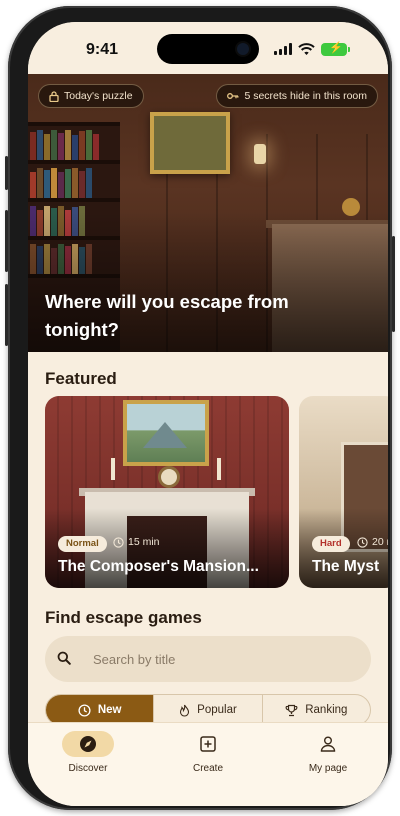 The height and width of the screenshot is (816, 400). I want to click on trophy-icon, so click(291, 710).